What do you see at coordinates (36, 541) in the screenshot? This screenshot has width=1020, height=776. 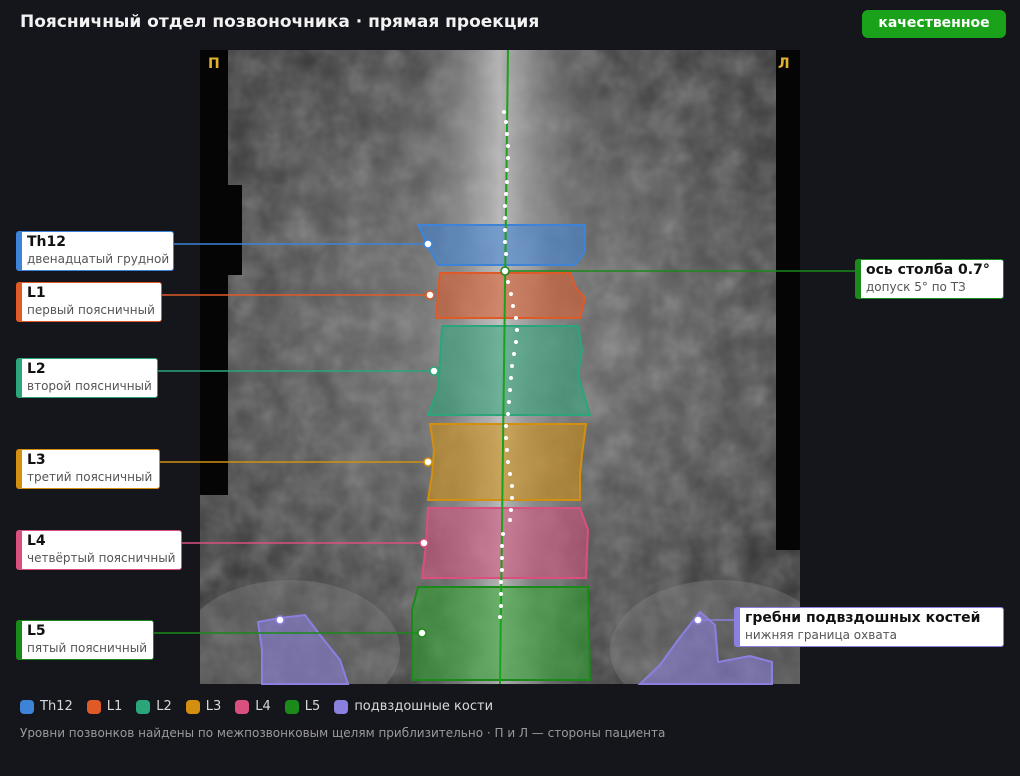 I see `label-l4-code: L4` at bounding box center [36, 541].